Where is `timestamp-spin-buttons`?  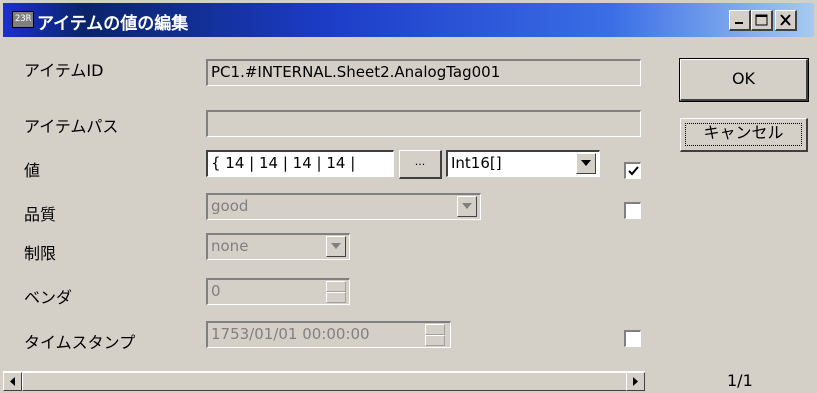 timestamp-spin-buttons is located at coordinates (435, 335).